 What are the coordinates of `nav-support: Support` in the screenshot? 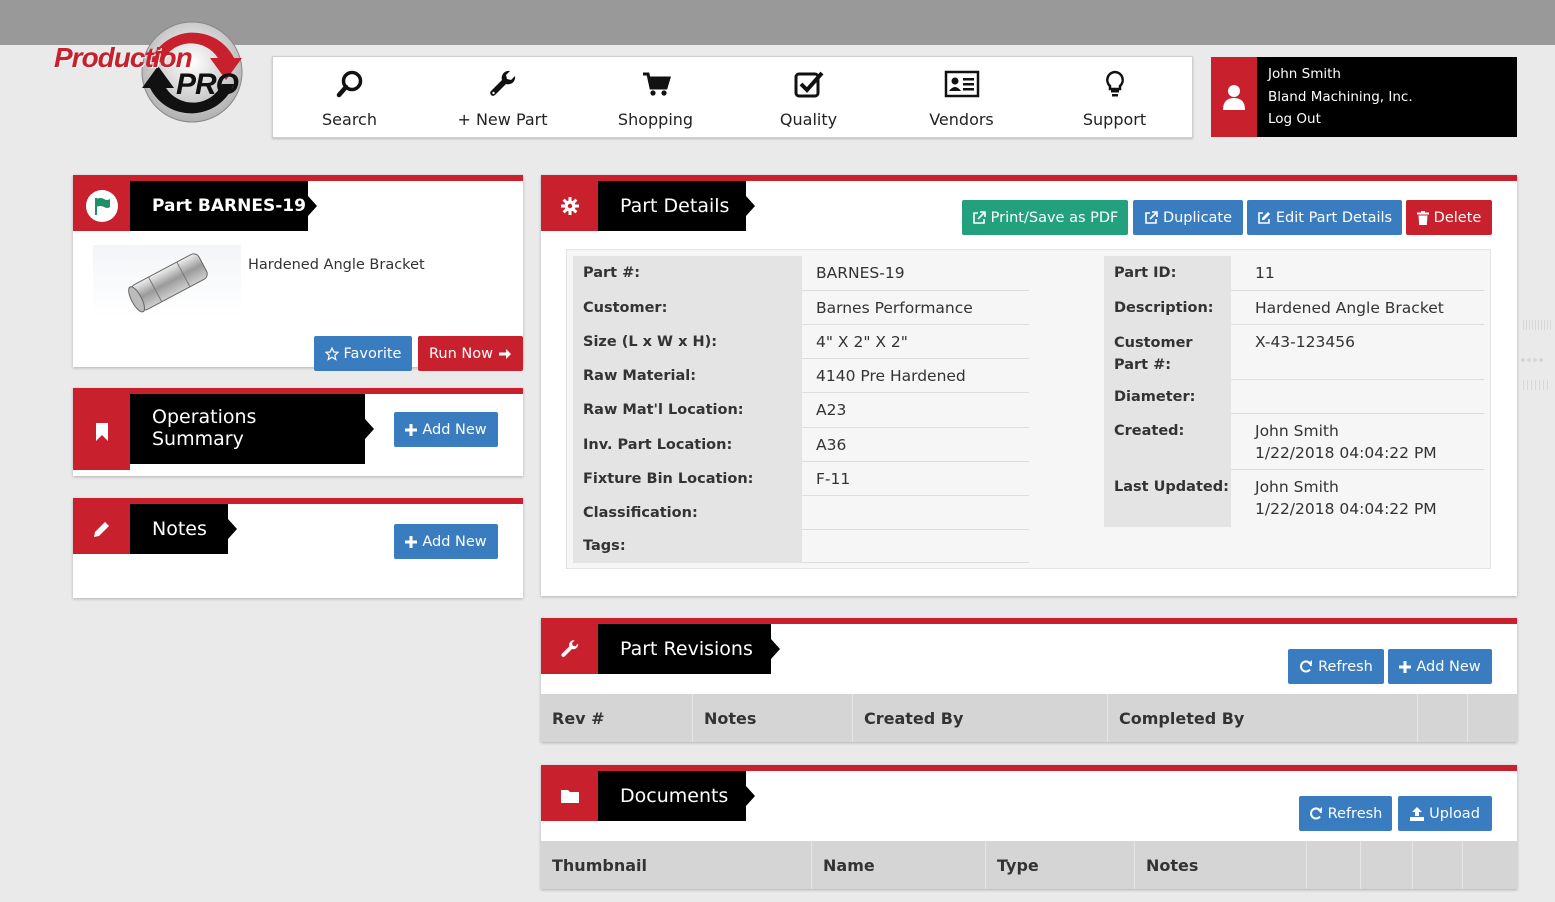 It's located at (1114, 98).